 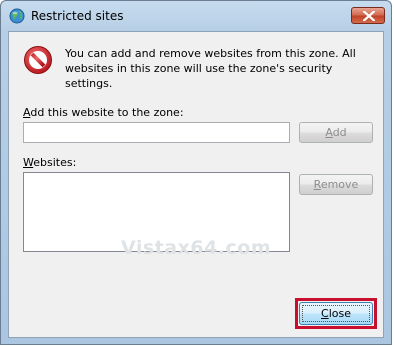 I want to click on add-button-text: dd, so click(x=339, y=132).